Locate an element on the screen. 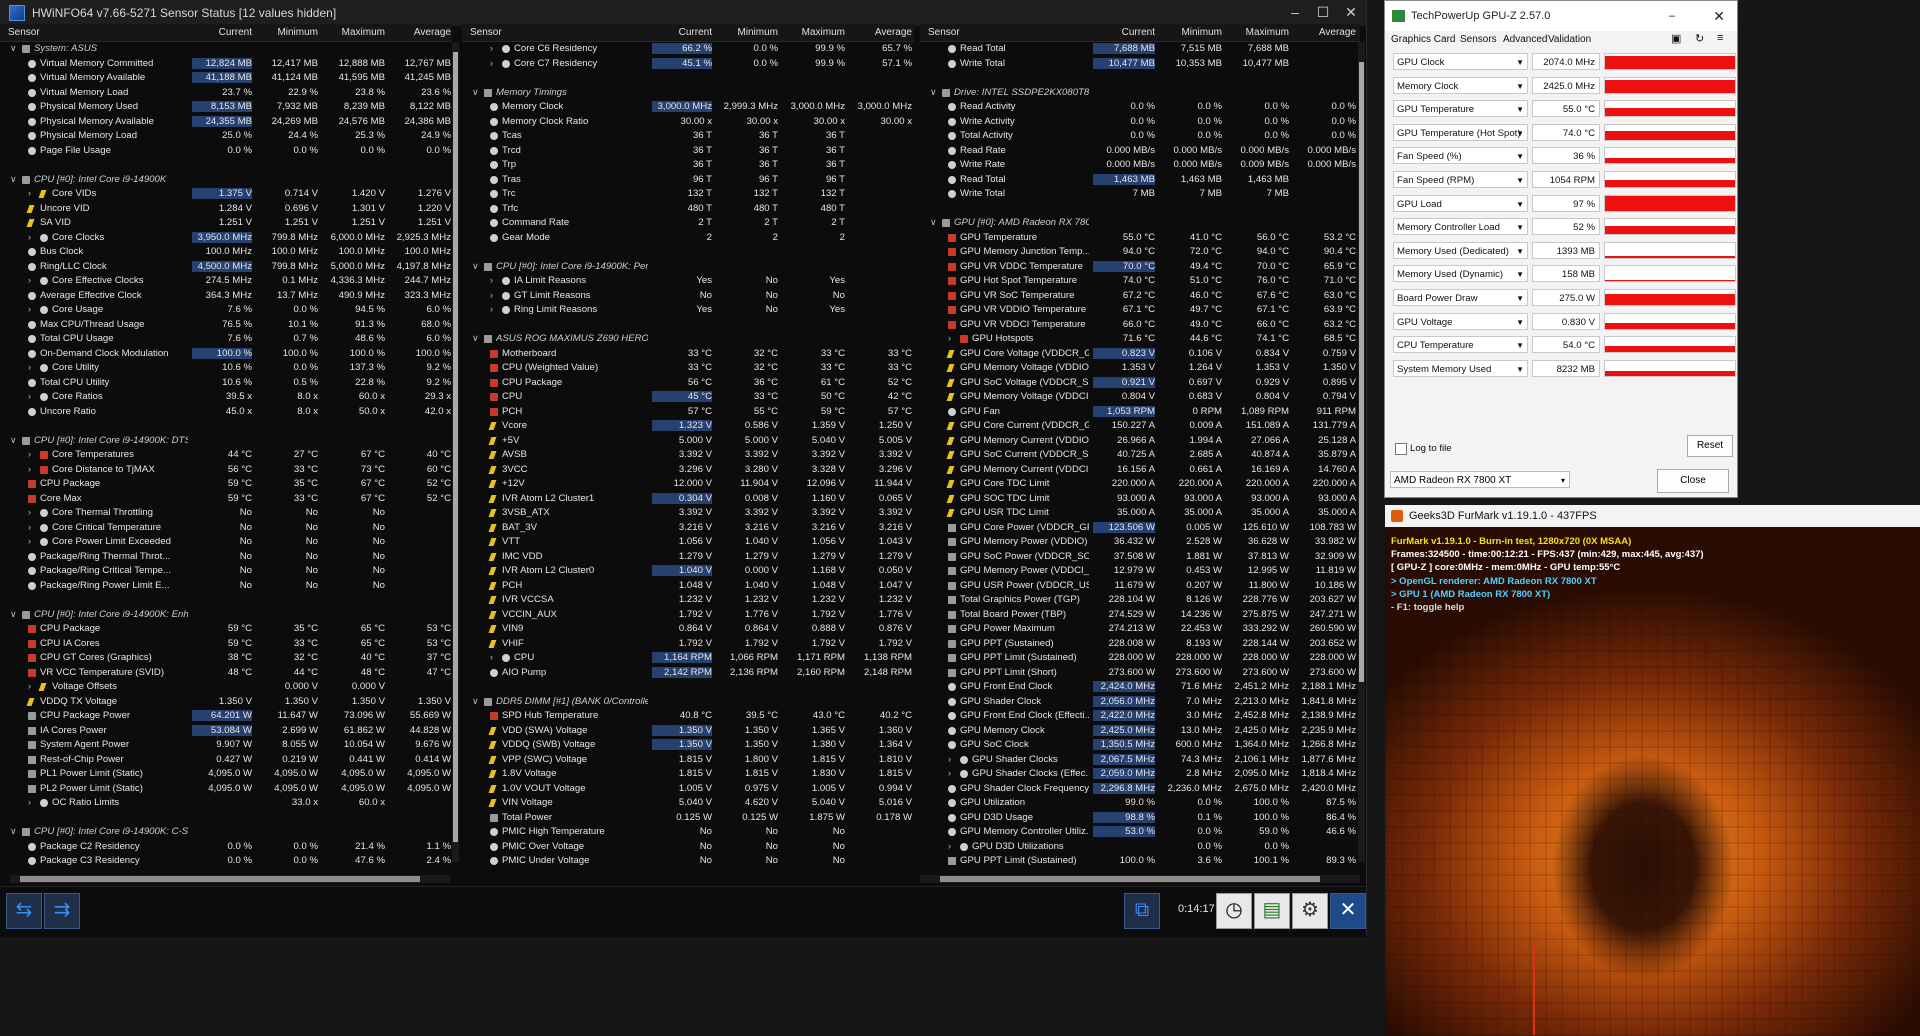 This screenshot has width=1920, height=1036. close-button: Close is located at coordinates (1693, 481).